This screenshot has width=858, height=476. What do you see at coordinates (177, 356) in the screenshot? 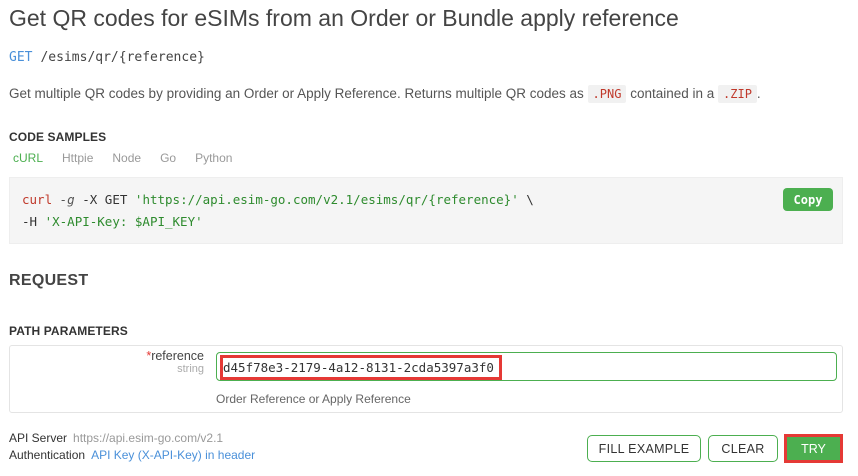
I see `param-name-label: reference` at bounding box center [177, 356].